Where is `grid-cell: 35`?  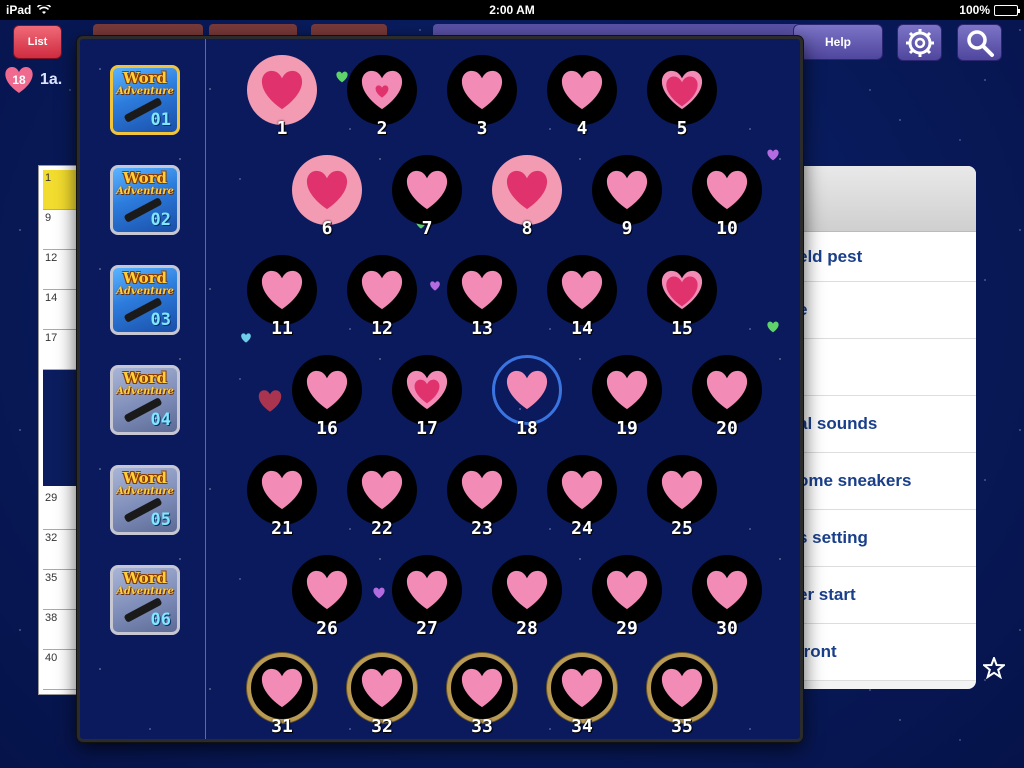
grid-cell: 35 is located at coordinates (61, 590).